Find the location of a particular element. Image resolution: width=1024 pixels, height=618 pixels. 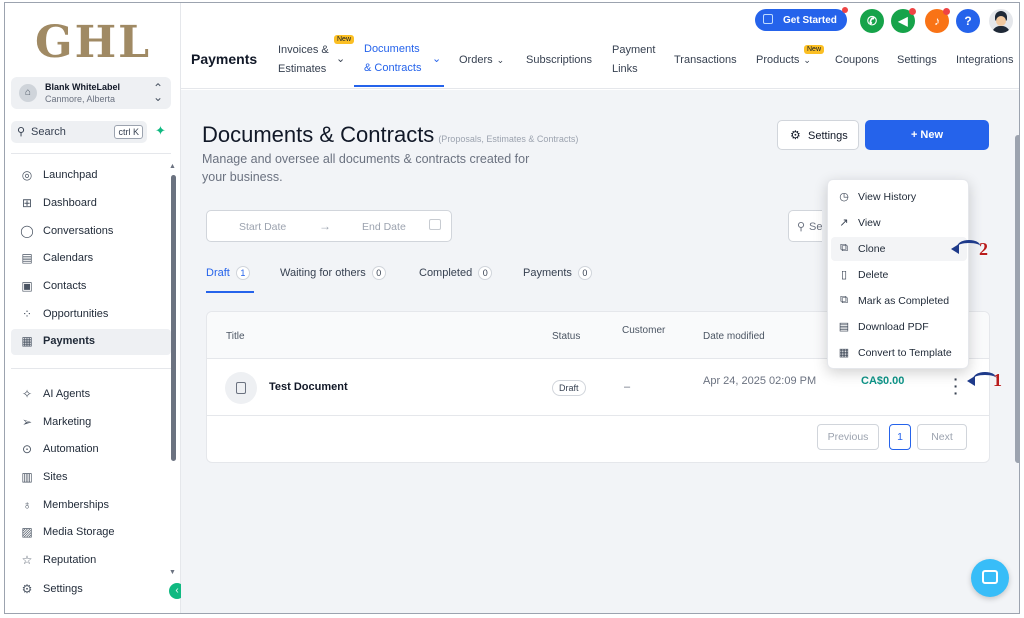

tab-label: Settings is located at coordinates (917, 60).